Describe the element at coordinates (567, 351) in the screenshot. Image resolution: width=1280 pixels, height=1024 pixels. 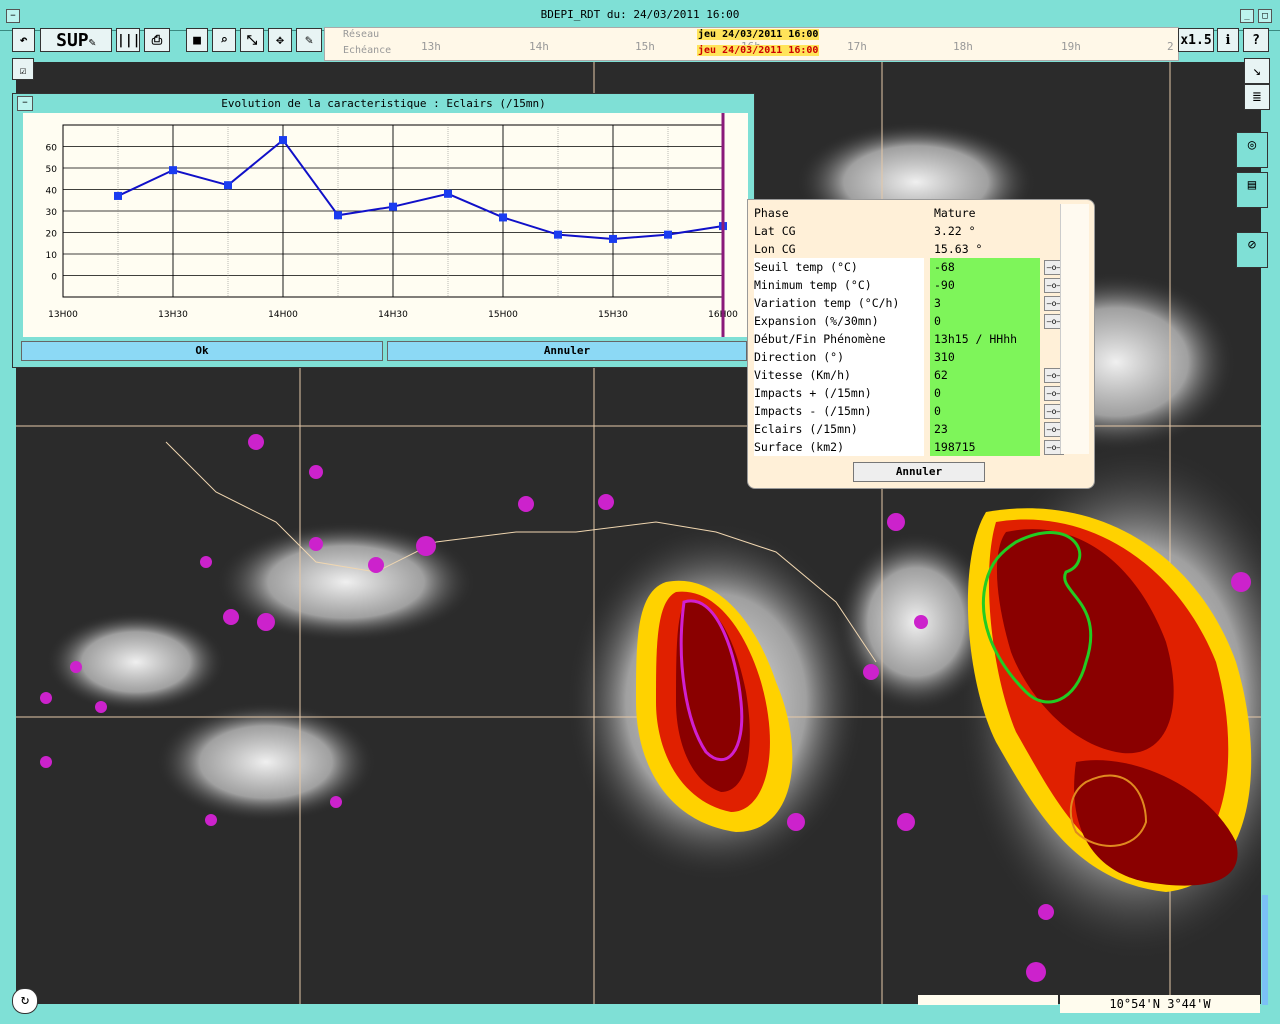
I see `chart-cancel-button: Annuler` at that location.